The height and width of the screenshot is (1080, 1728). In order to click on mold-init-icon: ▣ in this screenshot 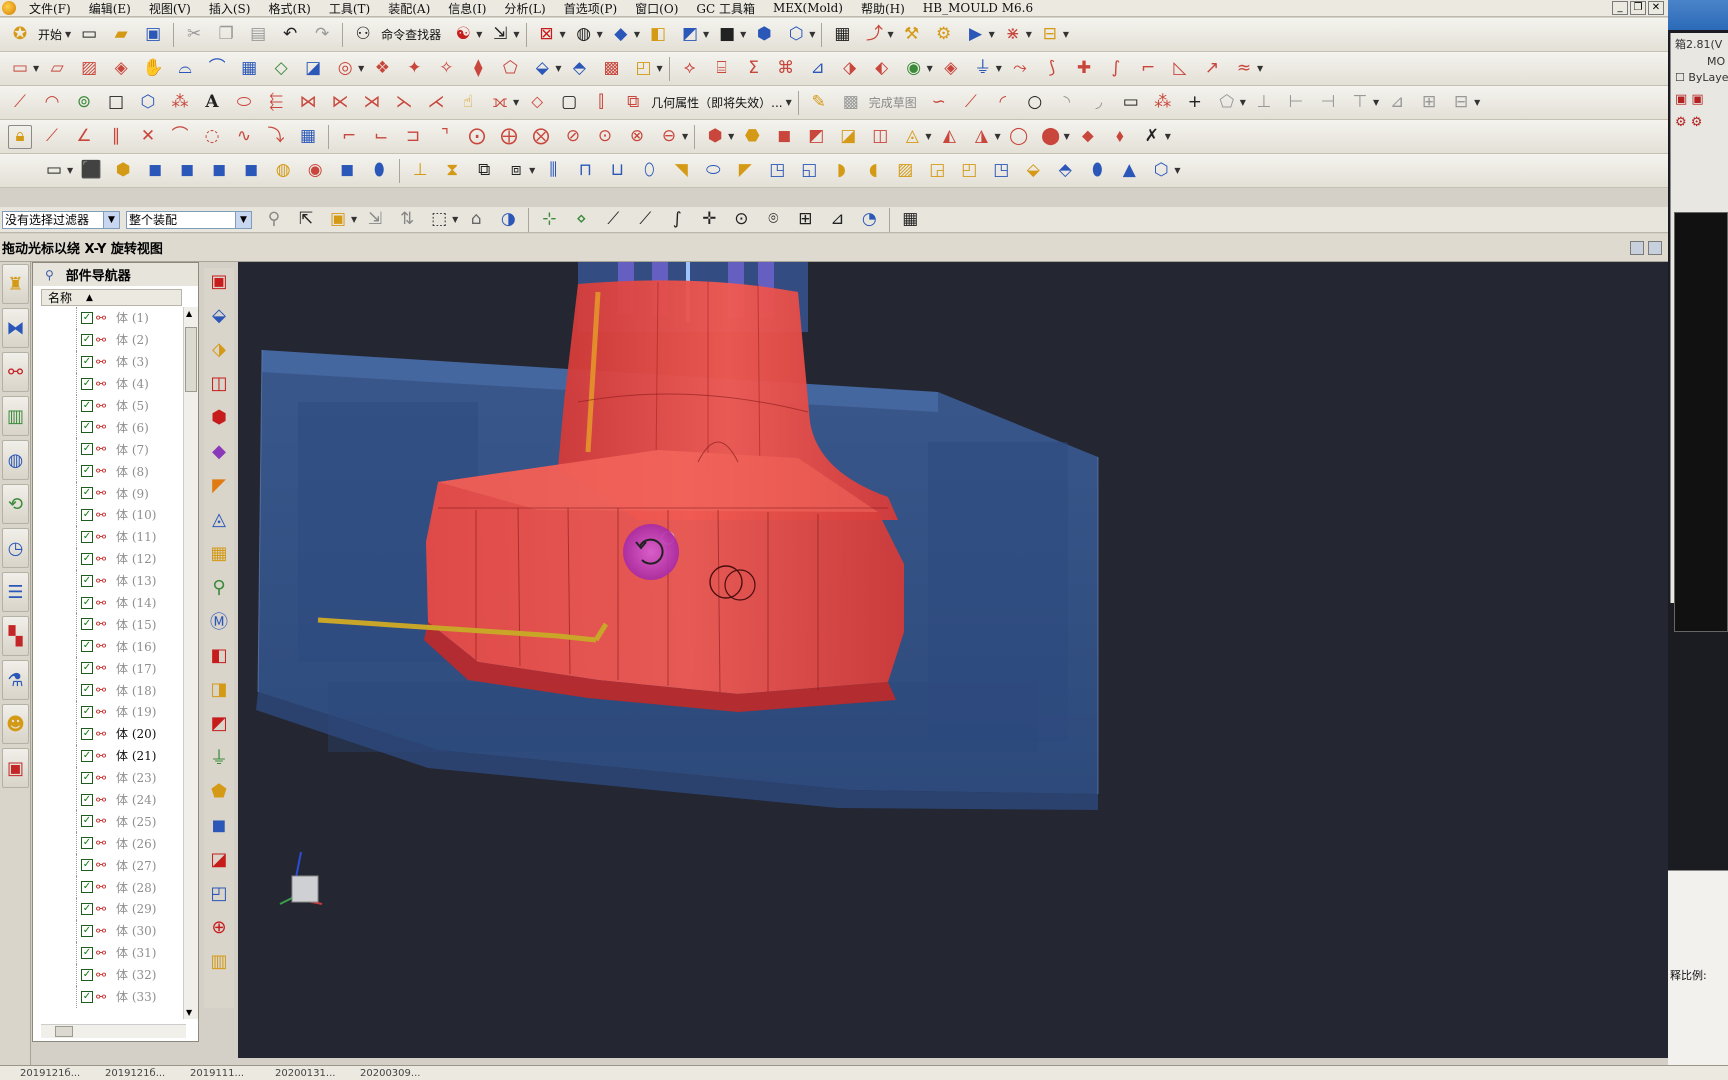, I will do `click(219, 281)`.